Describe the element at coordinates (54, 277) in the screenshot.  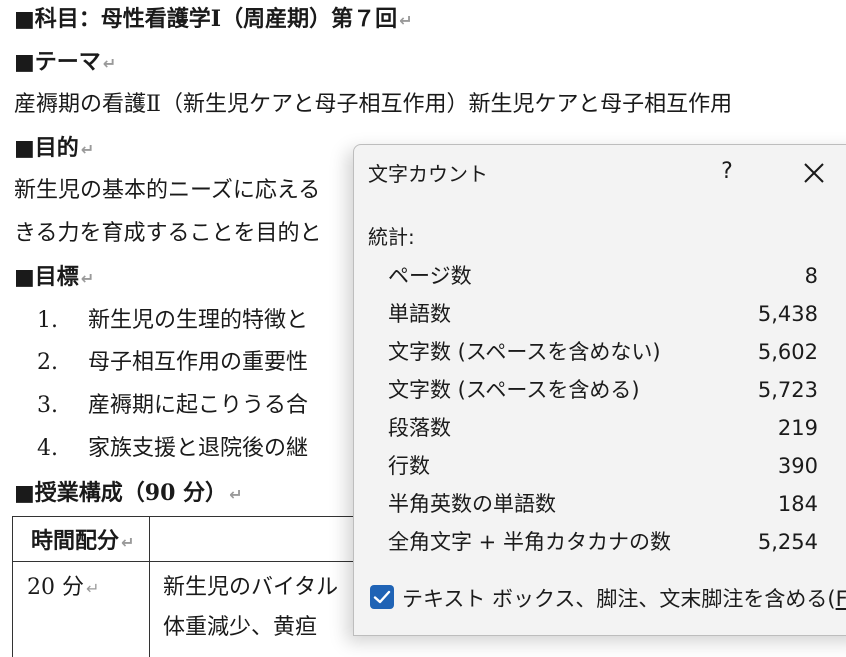
I see `goals-heading: ■目標 ↵` at that location.